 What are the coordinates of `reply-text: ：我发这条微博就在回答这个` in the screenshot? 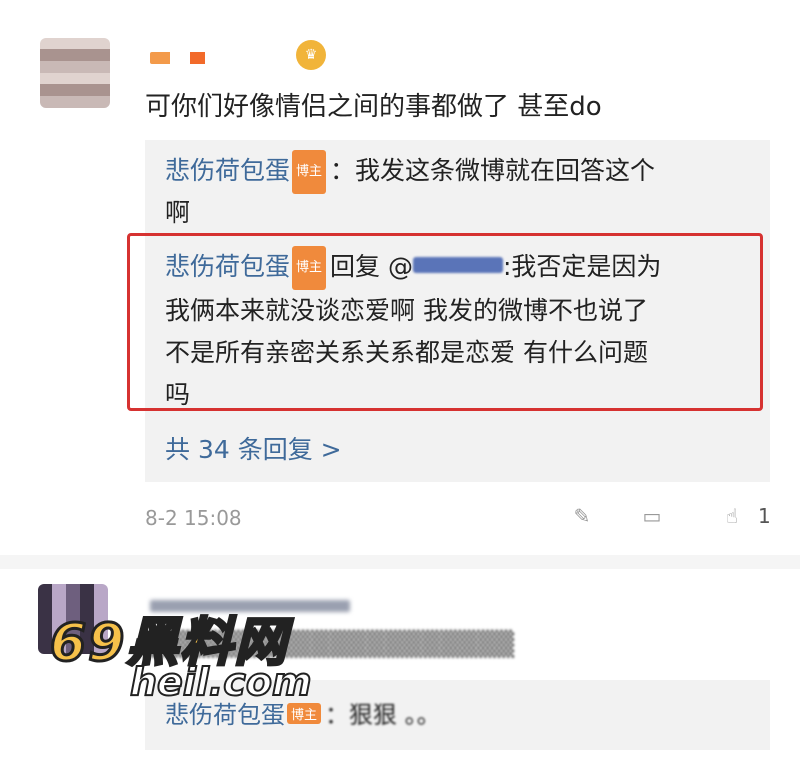 It's located at (493, 170).